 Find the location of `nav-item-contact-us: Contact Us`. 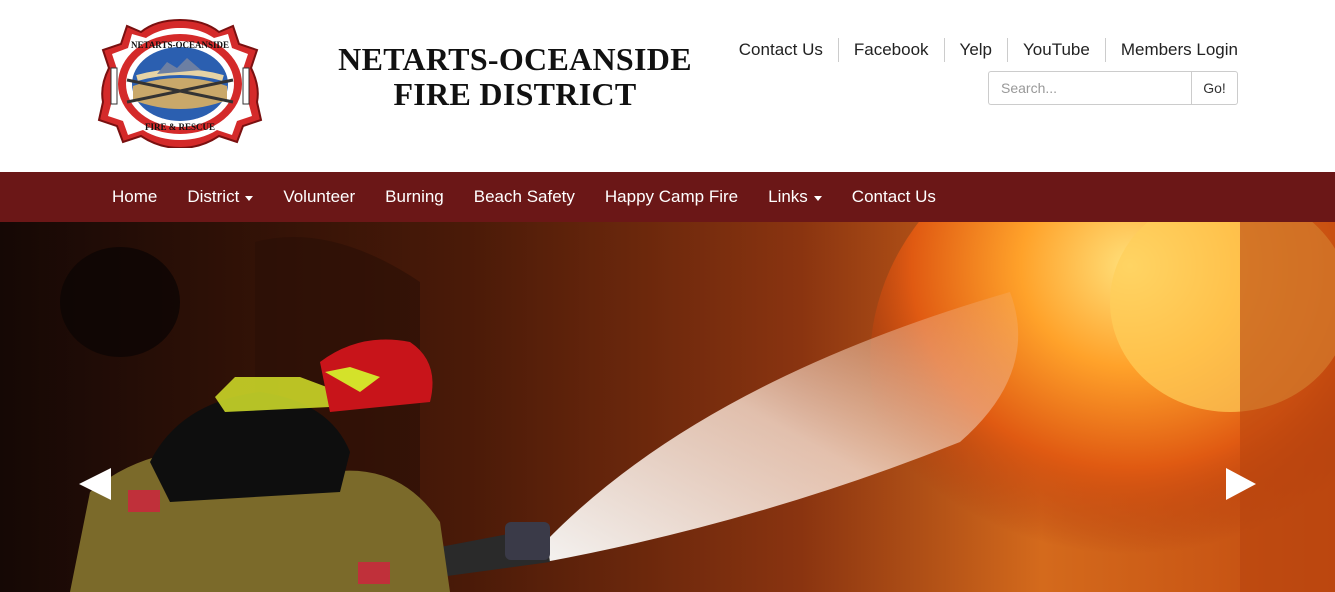

nav-item-contact-us: Contact Us is located at coordinates (894, 197).